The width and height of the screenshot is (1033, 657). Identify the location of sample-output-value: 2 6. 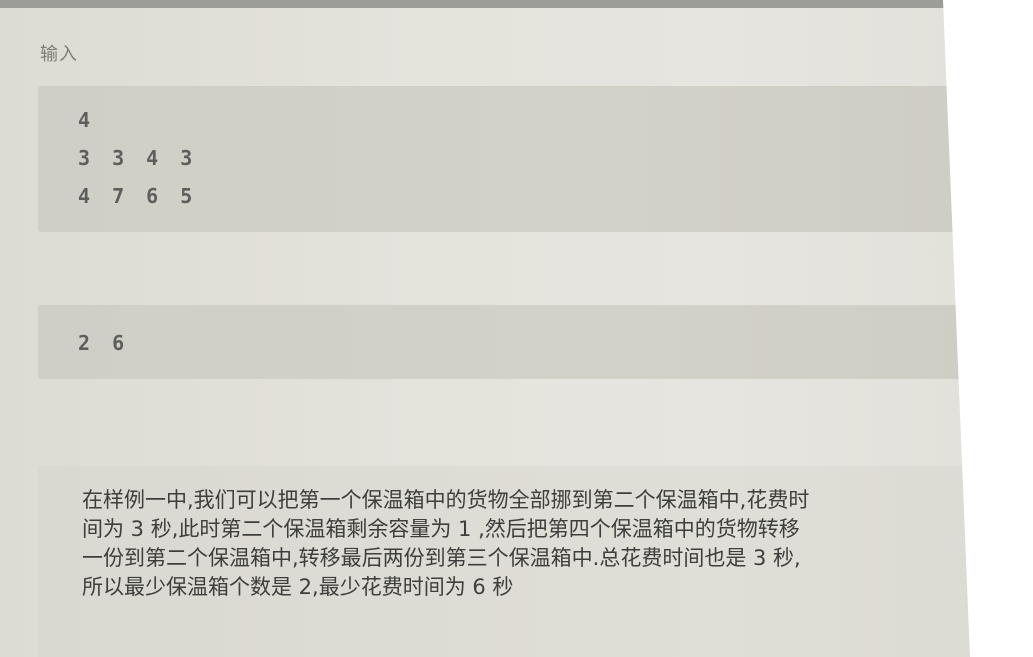
(104, 343).